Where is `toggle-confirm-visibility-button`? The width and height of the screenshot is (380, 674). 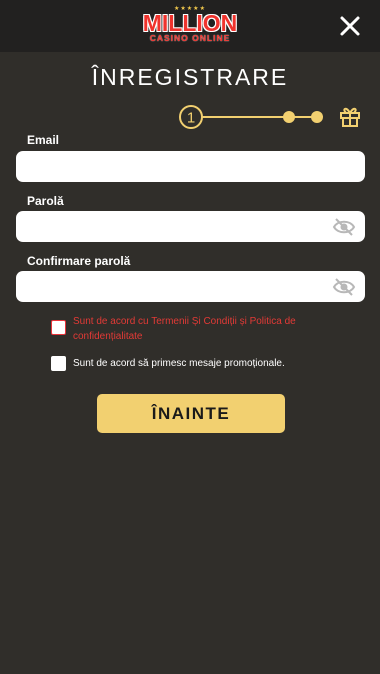 toggle-confirm-visibility-button is located at coordinates (344, 287).